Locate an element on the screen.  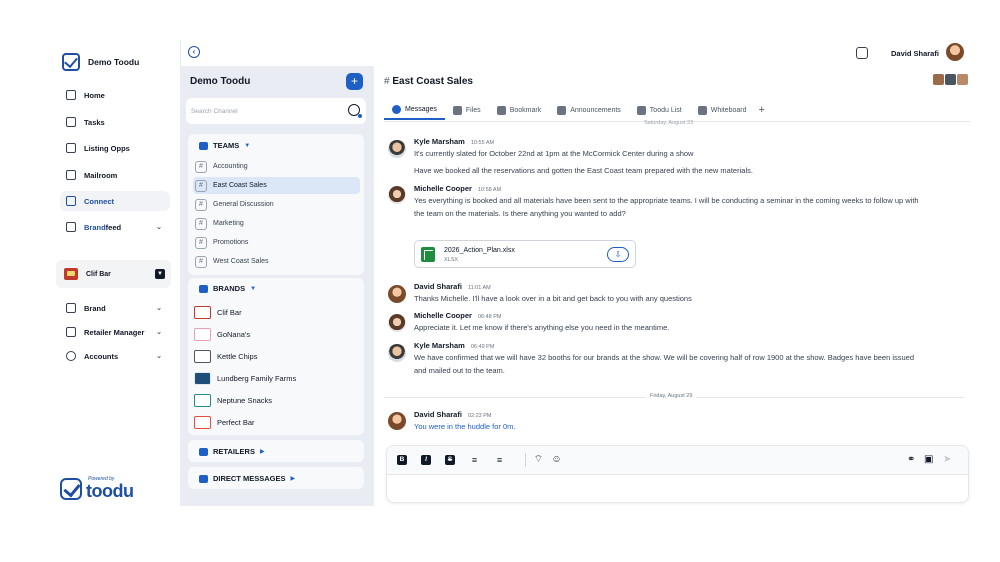
nav-label: Brandfeed is located at coordinates (103, 227).